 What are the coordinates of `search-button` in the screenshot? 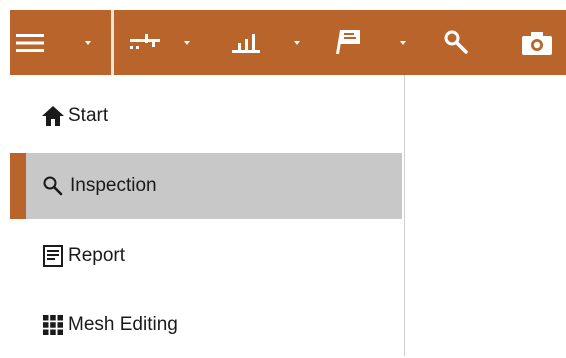 It's located at (456, 42).